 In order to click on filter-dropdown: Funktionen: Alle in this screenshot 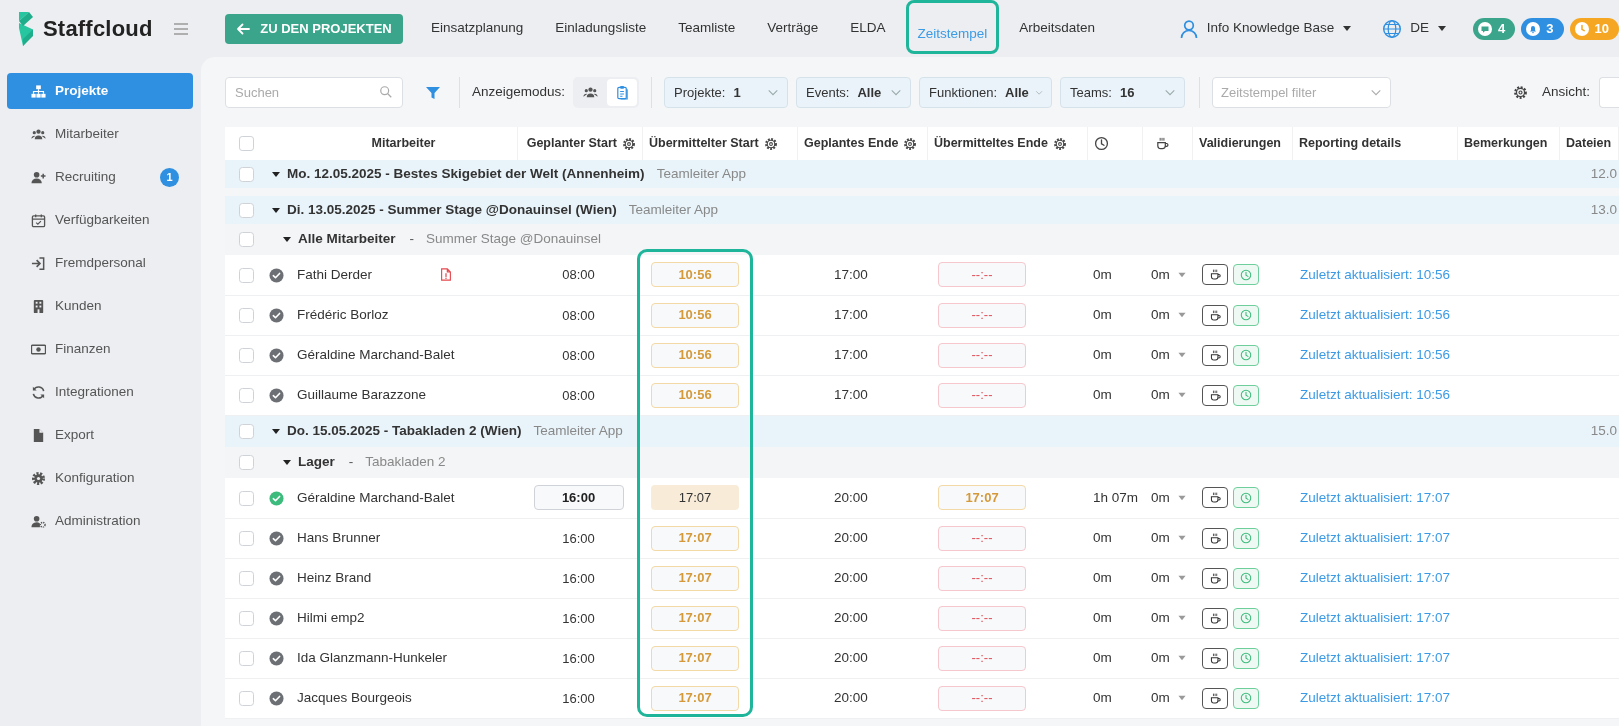, I will do `click(986, 92)`.